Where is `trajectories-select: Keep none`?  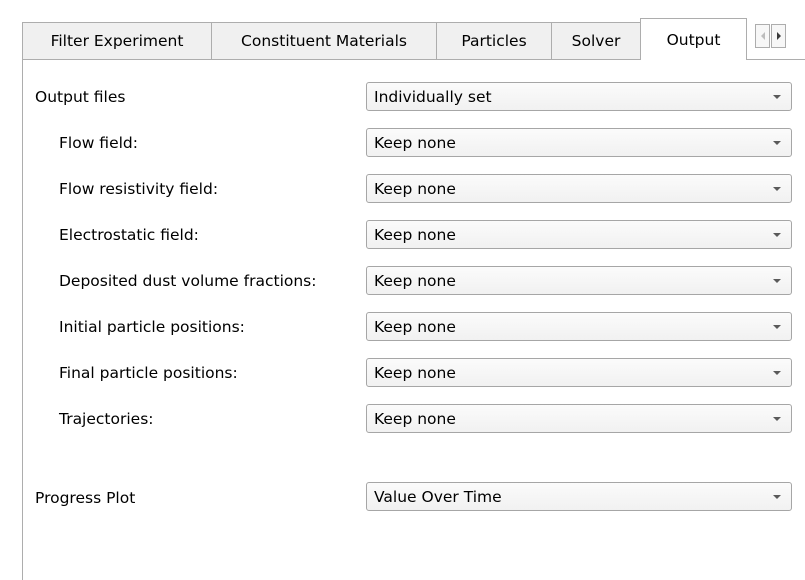
trajectories-select: Keep none is located at coordinates (579, 418).